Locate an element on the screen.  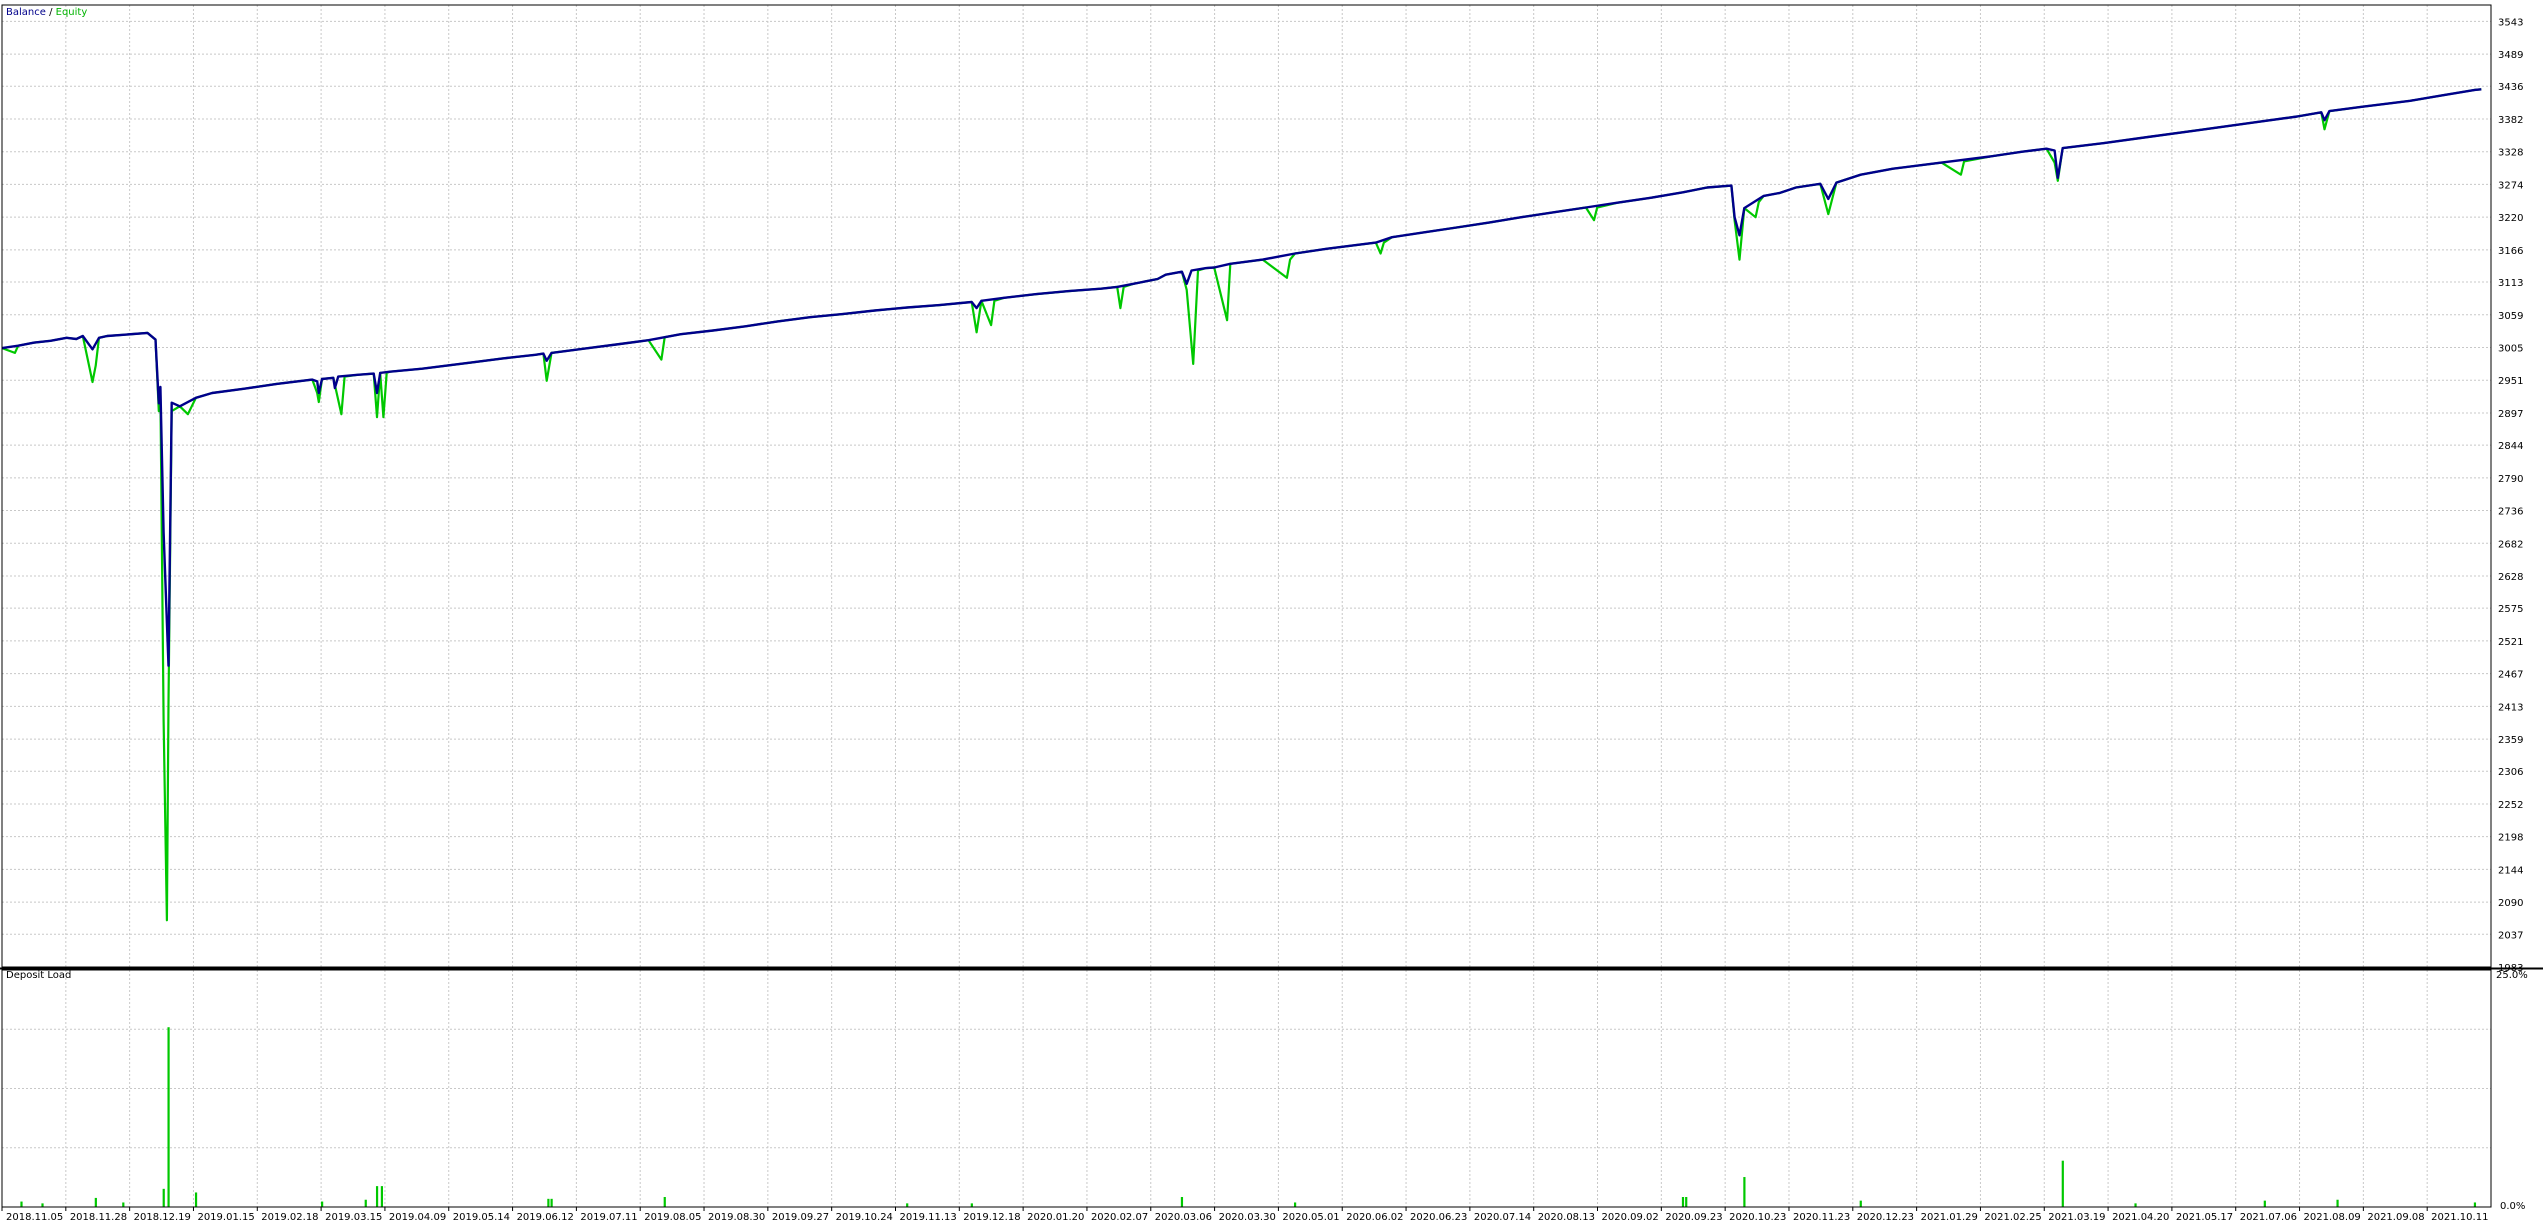
x-tick-label: 2021.07.06 is located at coordinates (2268, 1217).